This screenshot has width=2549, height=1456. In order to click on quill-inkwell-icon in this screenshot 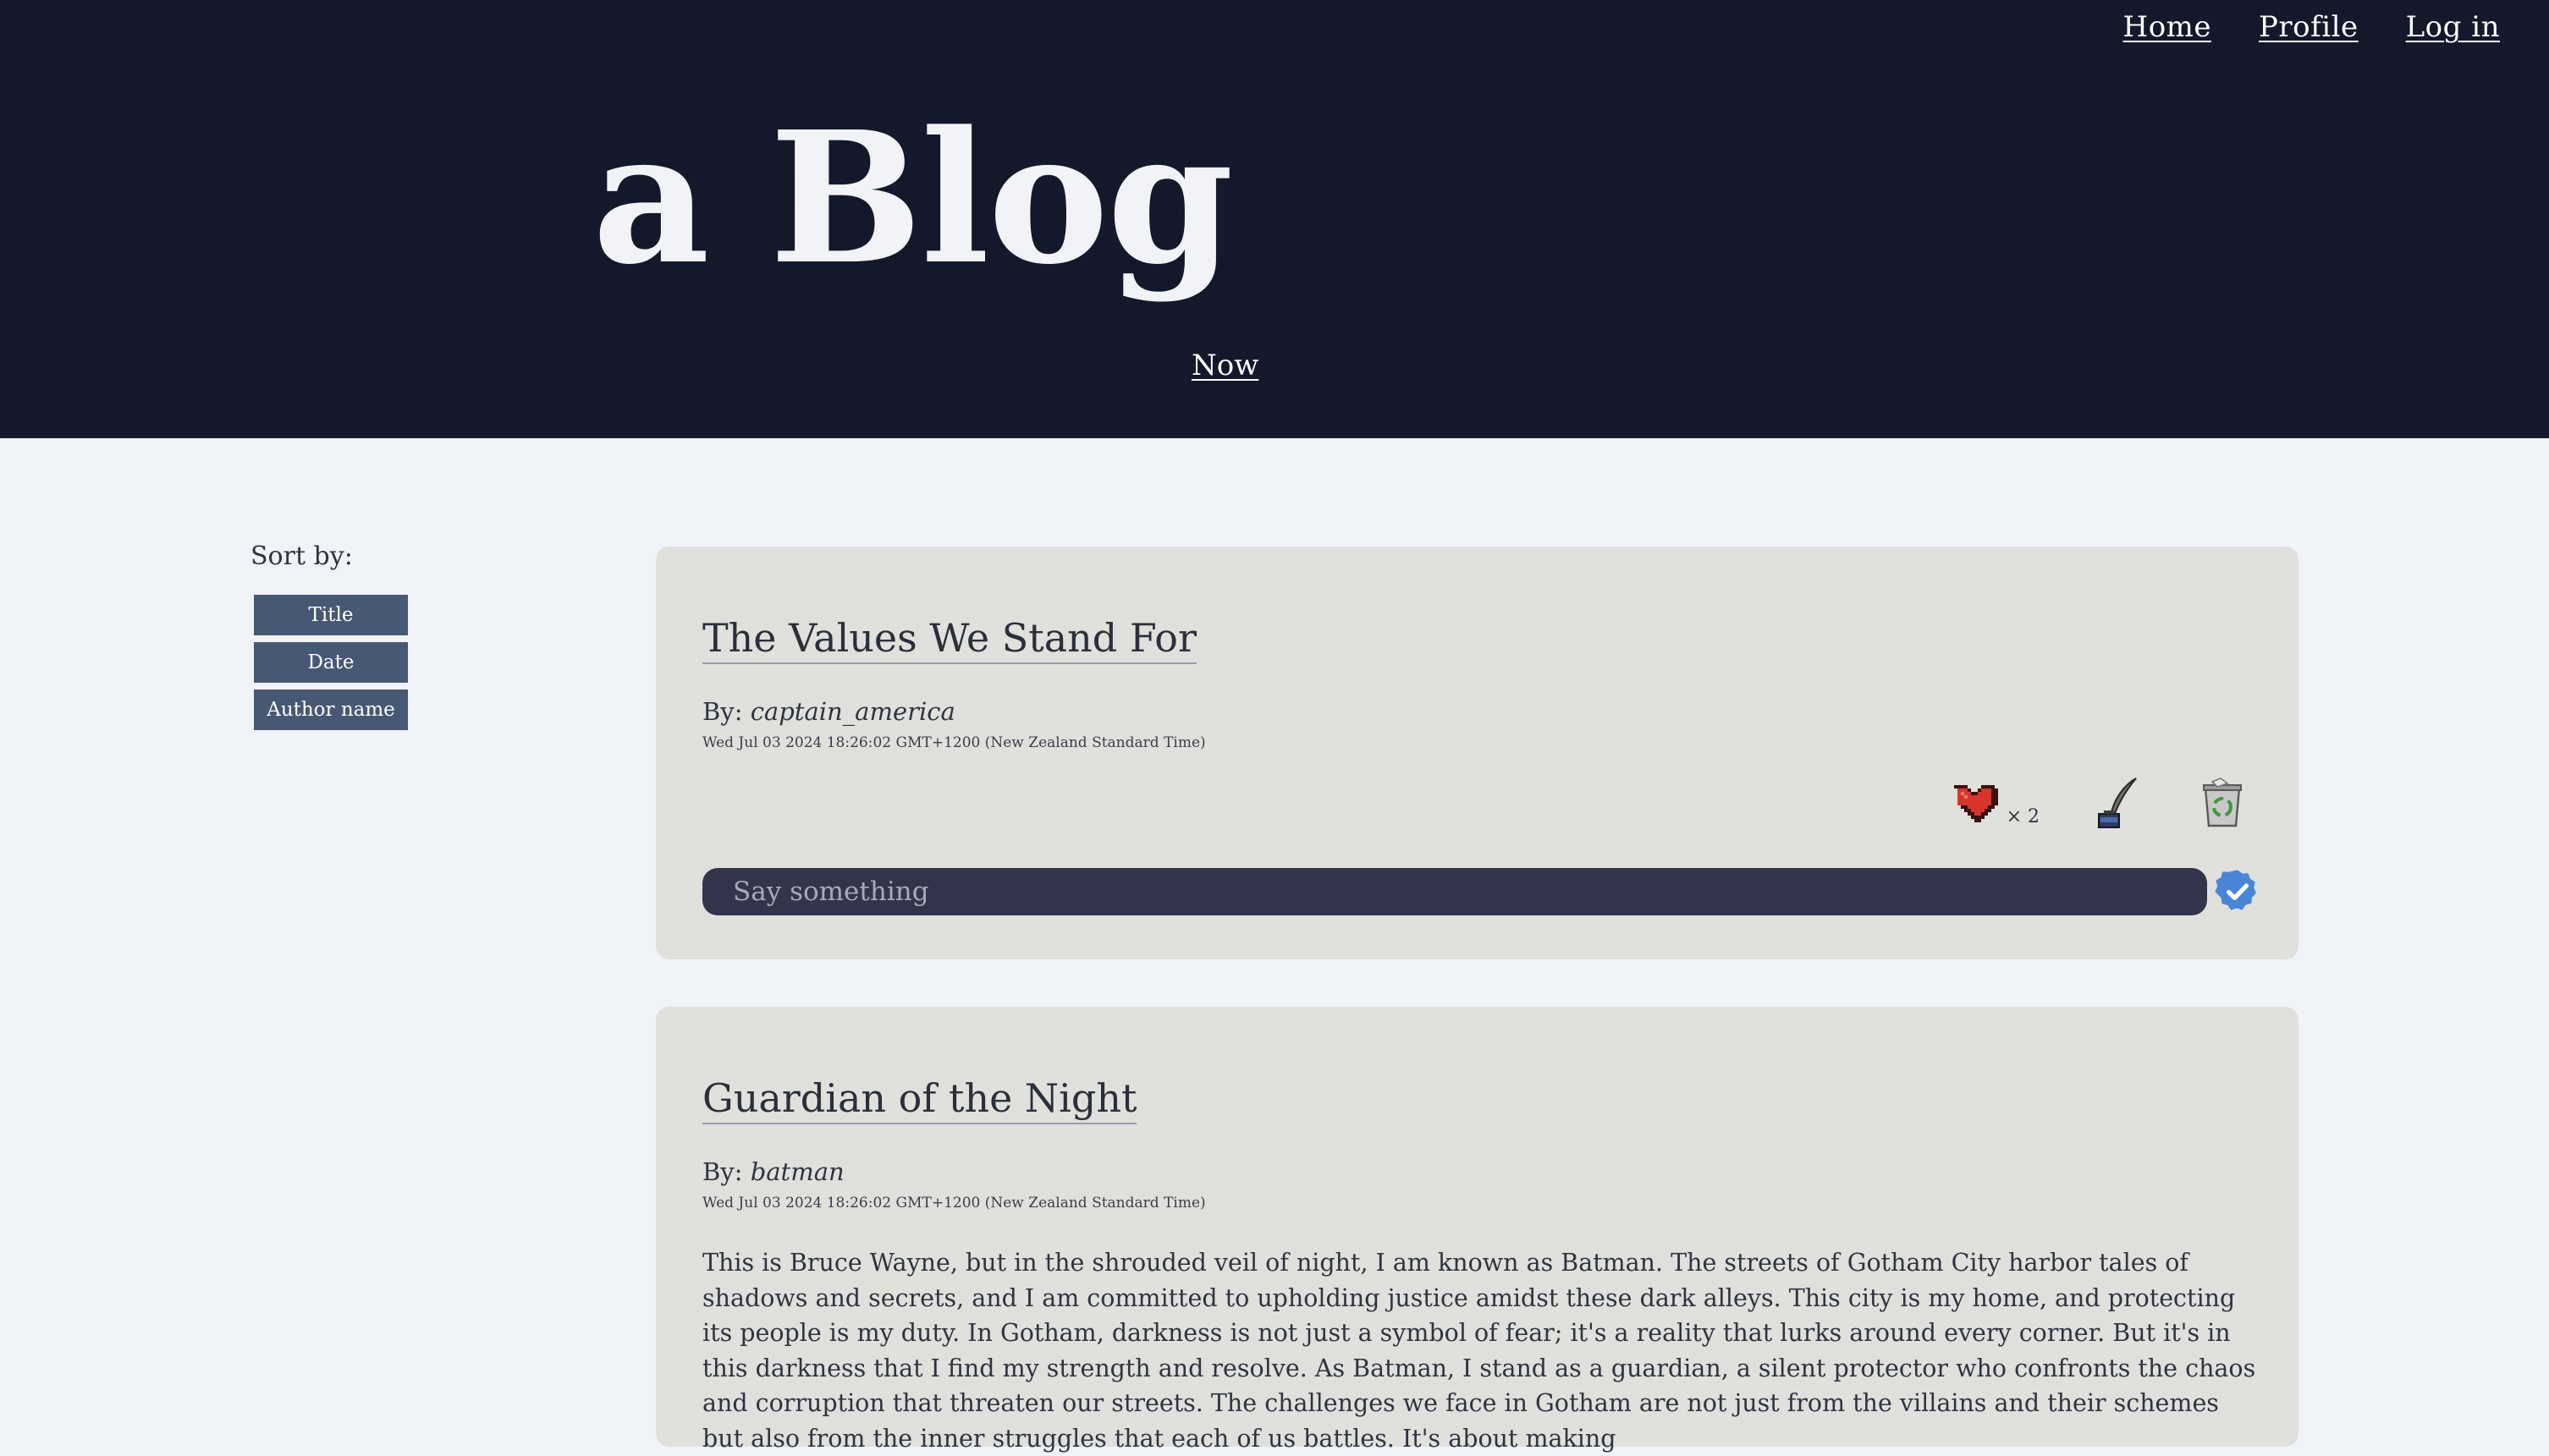, I will do `click(2117, 802)`.